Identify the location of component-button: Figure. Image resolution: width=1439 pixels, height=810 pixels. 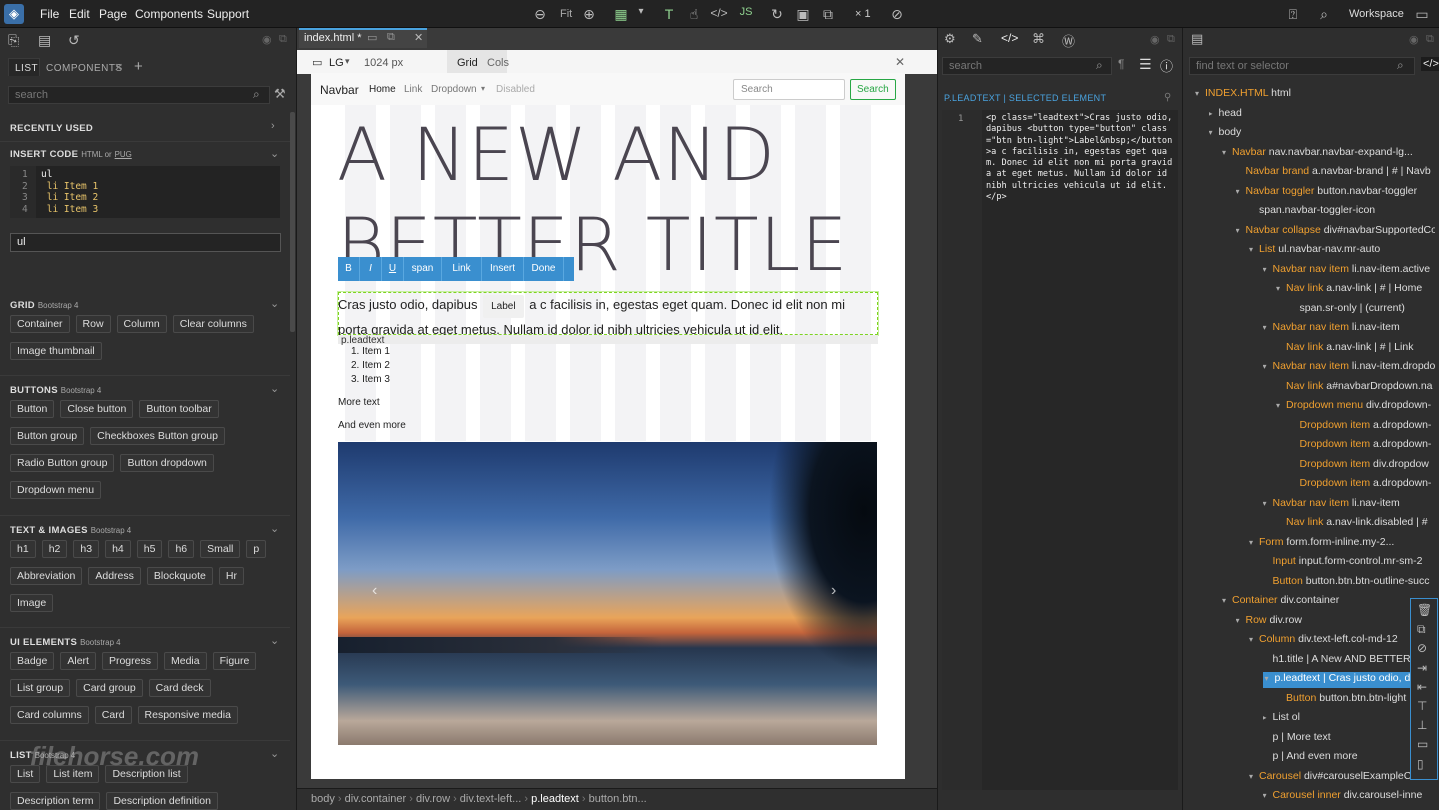
(234, 661).